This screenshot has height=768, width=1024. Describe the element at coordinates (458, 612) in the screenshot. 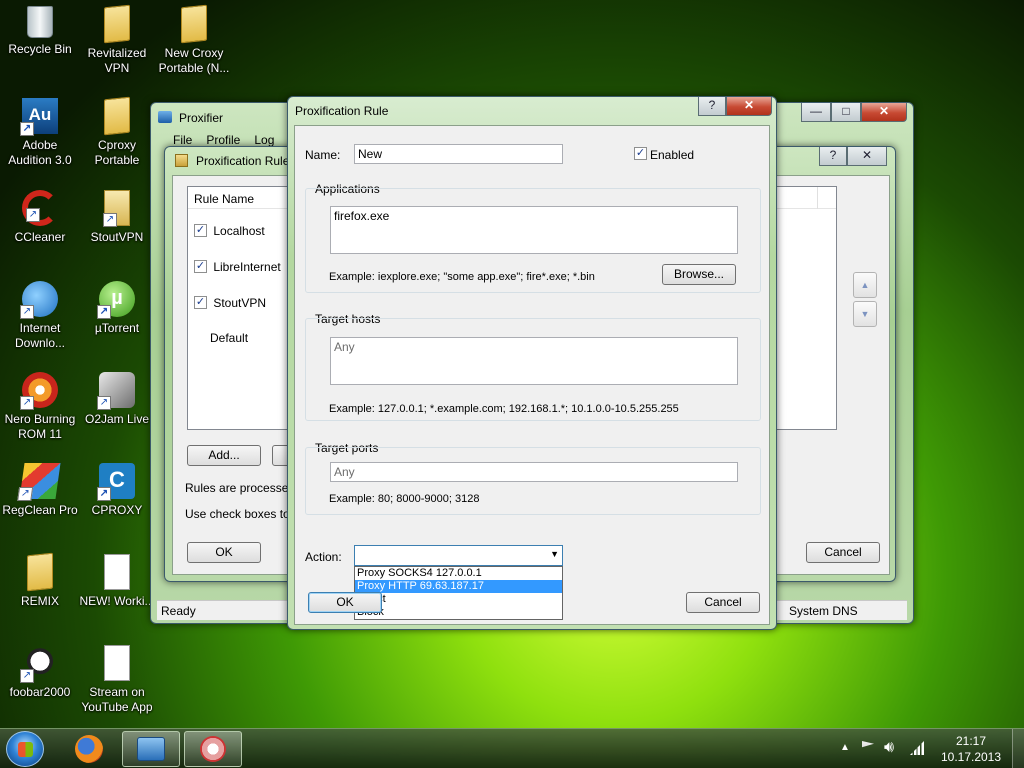

I see `action-option: Block` at that location.